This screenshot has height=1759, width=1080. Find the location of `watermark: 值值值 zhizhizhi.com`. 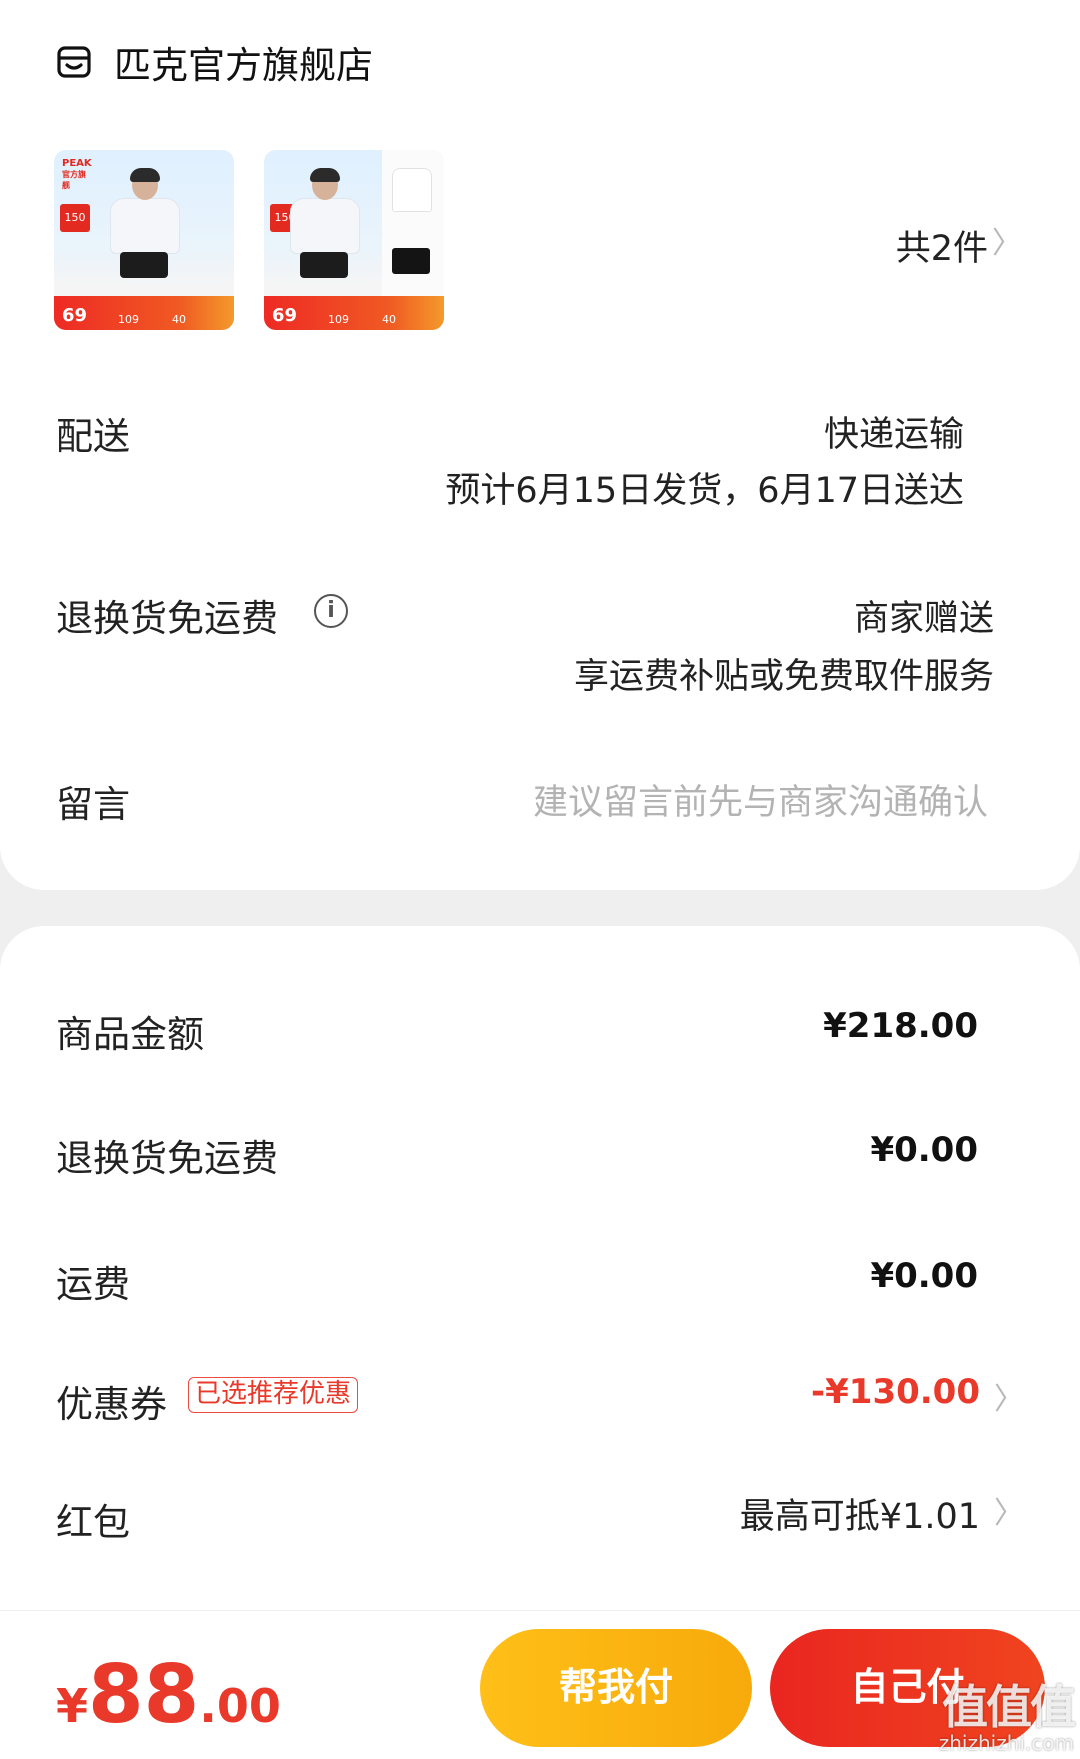

watermark: 值值值 zhizhizhi.com is located at coordinates (1007, 1717).